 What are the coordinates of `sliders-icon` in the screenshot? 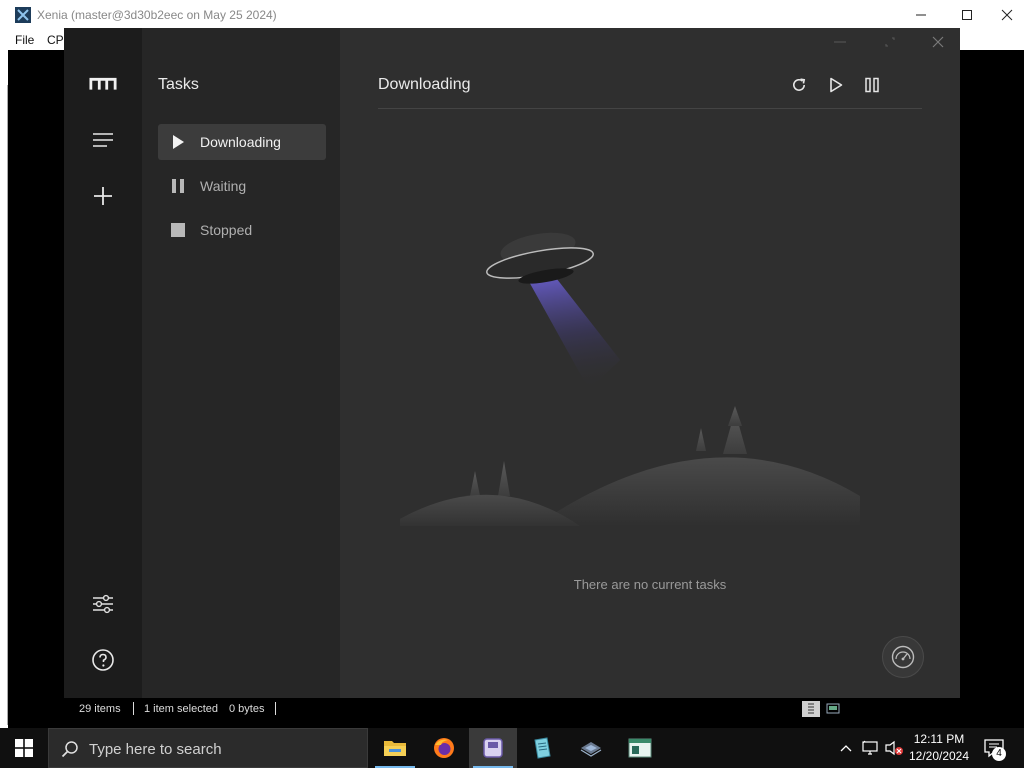 It's located at (103, 604).